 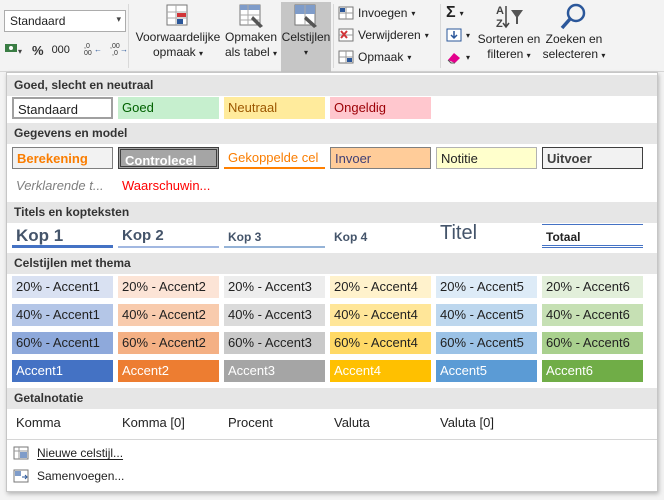 What do you see at coordinates (14, 50) in the screenshot?
I see `accounting-format-icon: ▾` at bounding box center [14, 50].